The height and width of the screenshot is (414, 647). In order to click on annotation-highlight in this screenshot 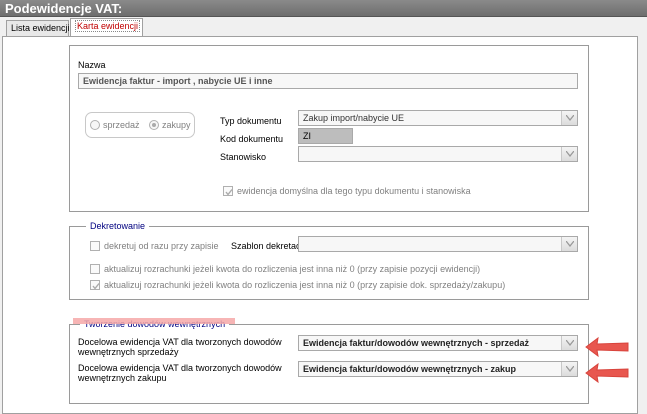, I will do `click(154, 321)`.